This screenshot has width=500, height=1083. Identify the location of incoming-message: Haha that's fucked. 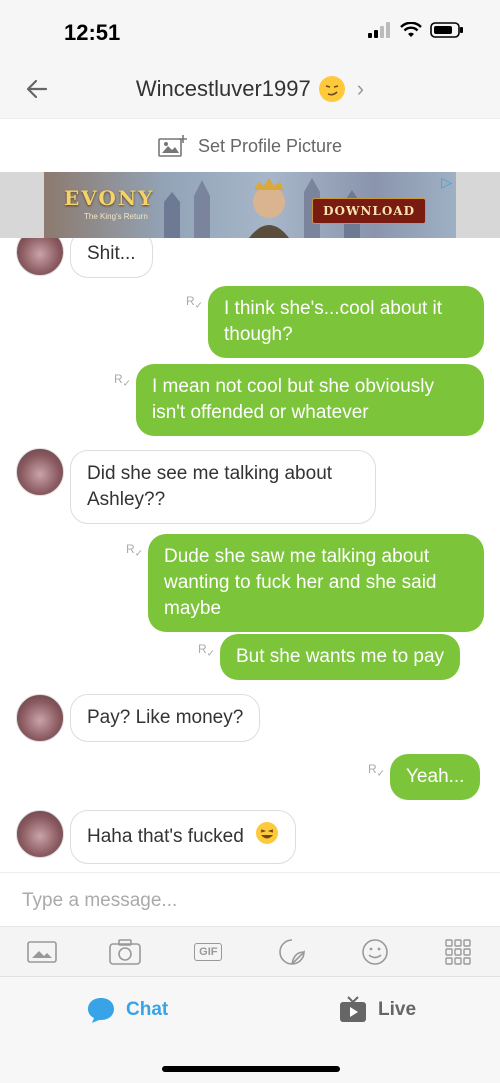
(183, 837).